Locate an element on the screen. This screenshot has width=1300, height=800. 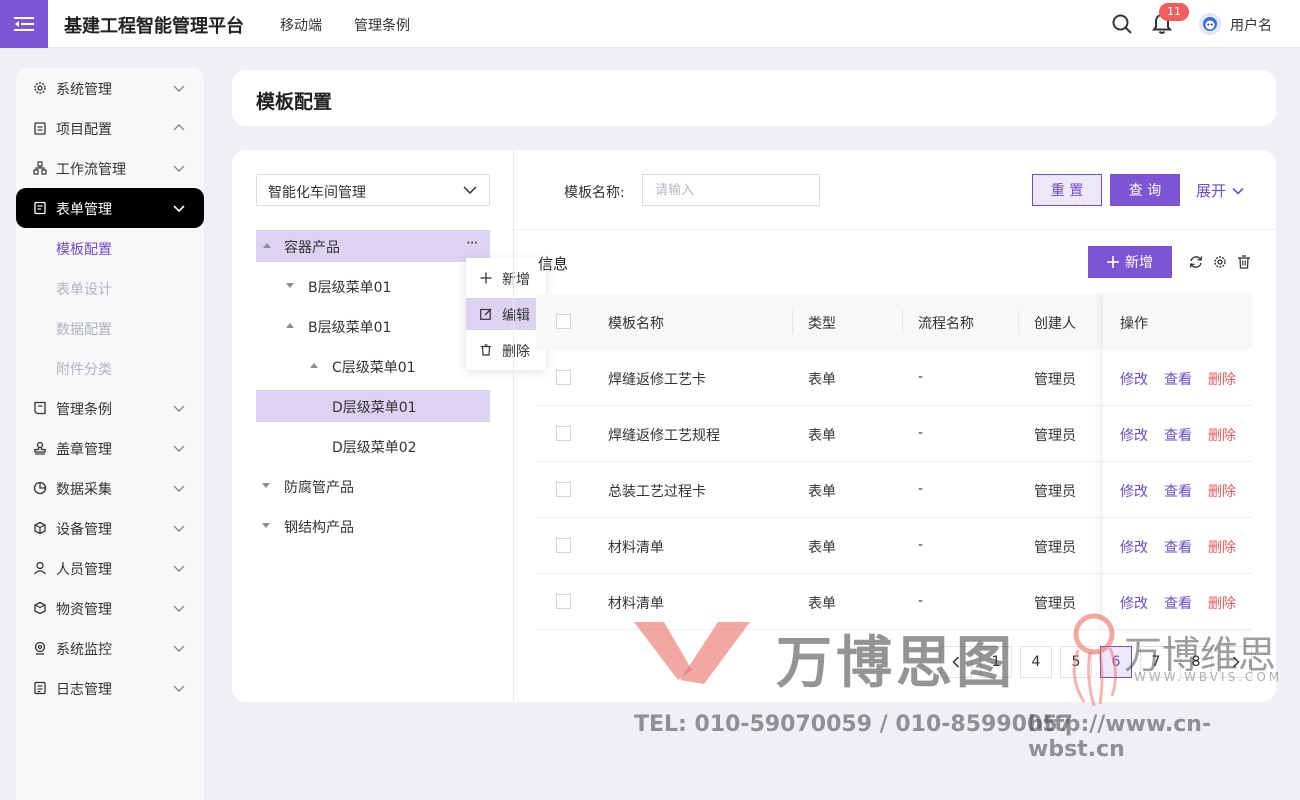
menu-toggle-button is located at coordinates (24, 24).